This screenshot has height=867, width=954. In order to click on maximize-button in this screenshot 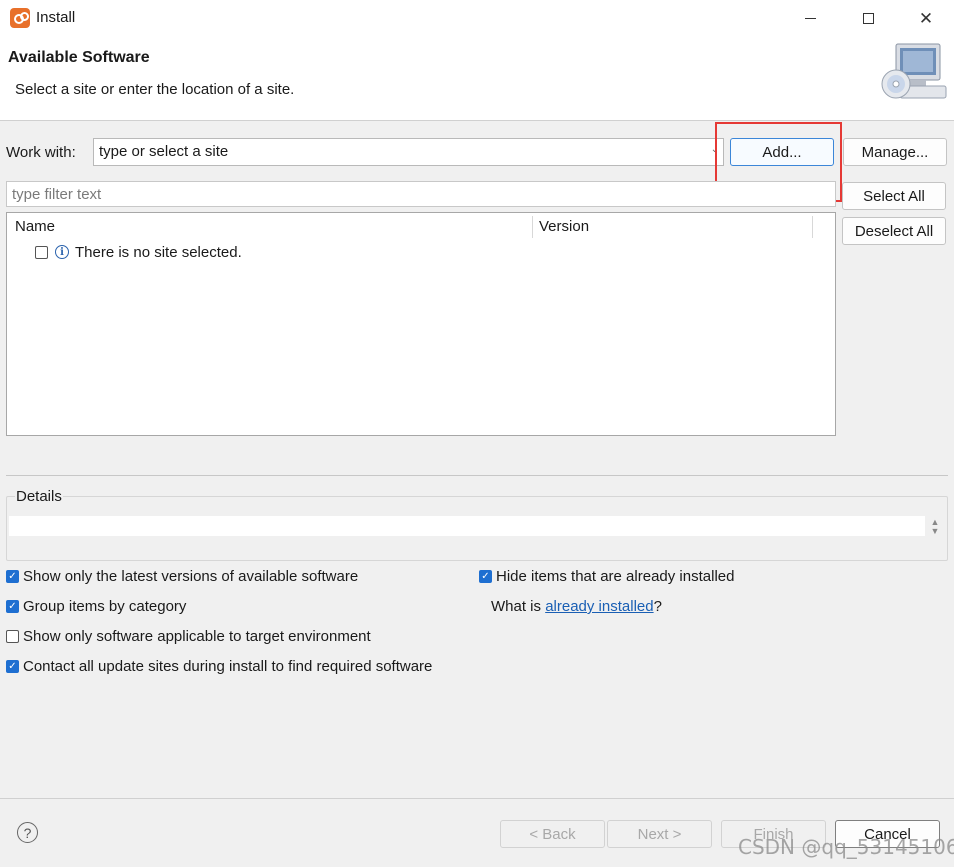, I will do `click(868, 18)`.